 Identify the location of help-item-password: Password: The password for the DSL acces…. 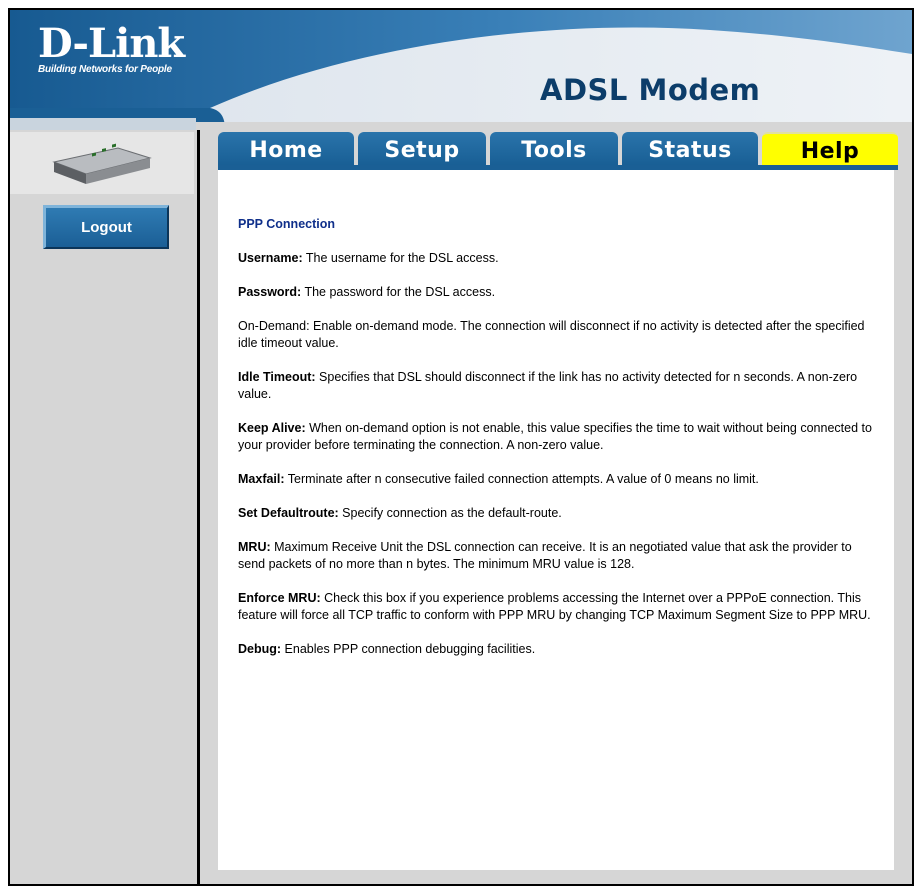
(557, 292).